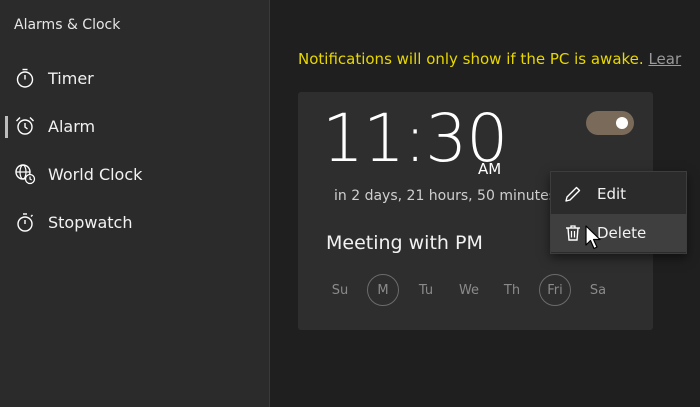 This screenshot has height=407, width=700. What do you see at coordinates (25, 174) in the screenshot?
I see `world-clock-icon` at bounding box center [25, 174].